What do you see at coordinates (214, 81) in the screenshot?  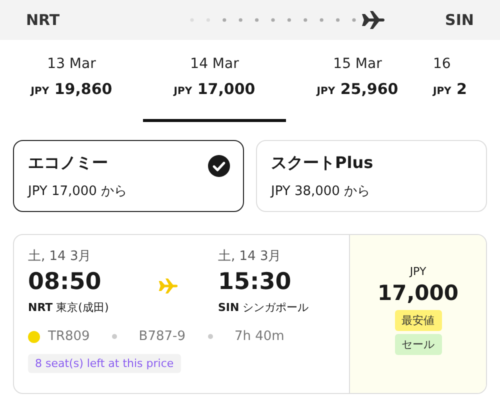 I see `date-tab: 14 Mar JPY 17,000` at bounding box center [214, 81].